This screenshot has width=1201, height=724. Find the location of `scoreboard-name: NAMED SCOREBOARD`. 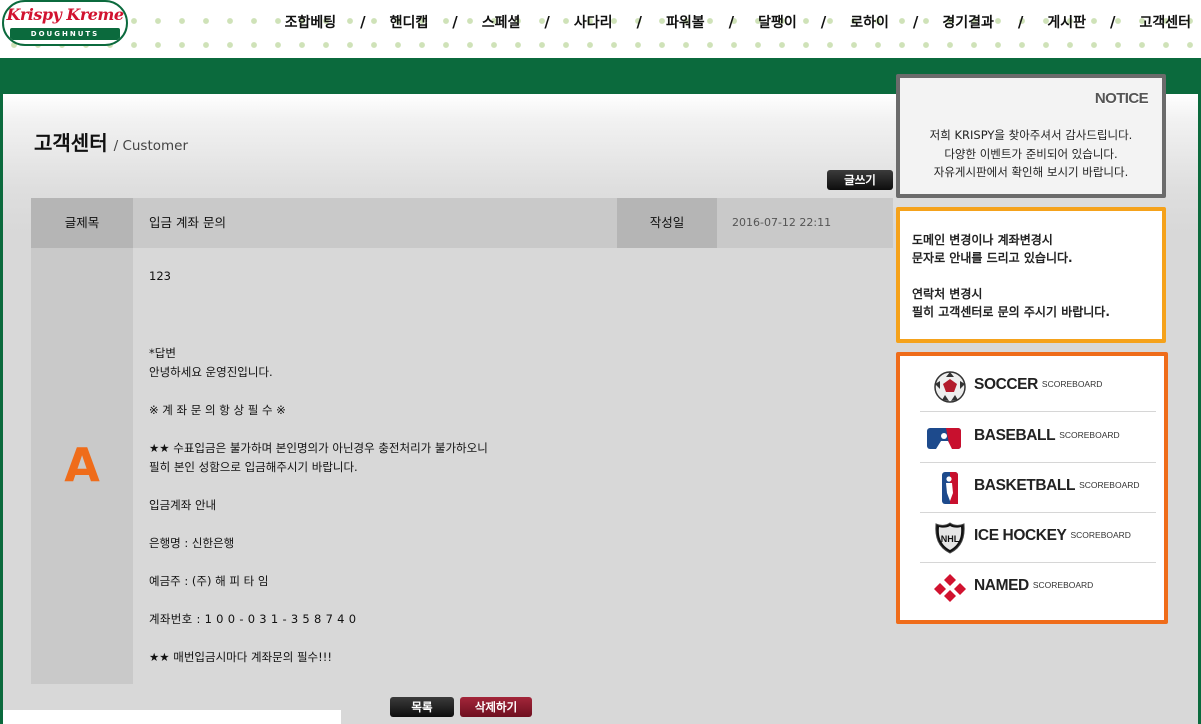

scoreboard-name: NAMED SCOREBOARD is located at coordinates (1033, 586).